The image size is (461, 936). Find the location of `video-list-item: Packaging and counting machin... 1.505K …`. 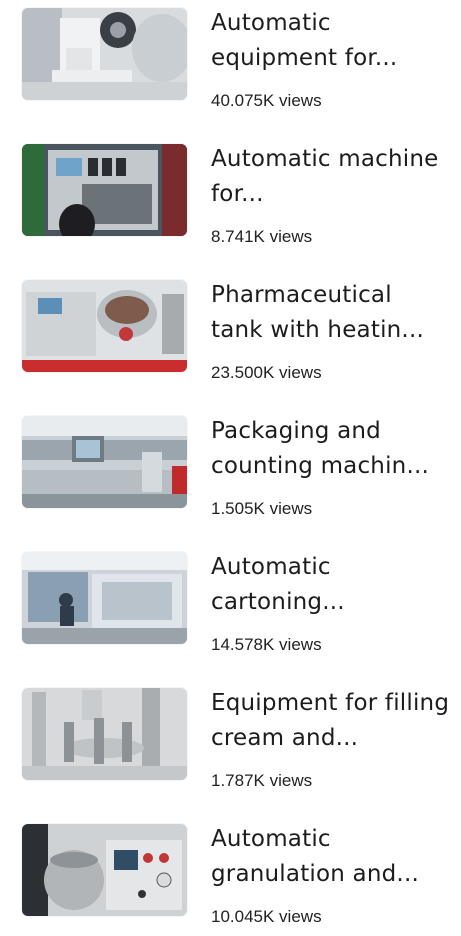

video-list-item: Packaging and counting machin... 1.505K … is located at coordinates (230, 468).